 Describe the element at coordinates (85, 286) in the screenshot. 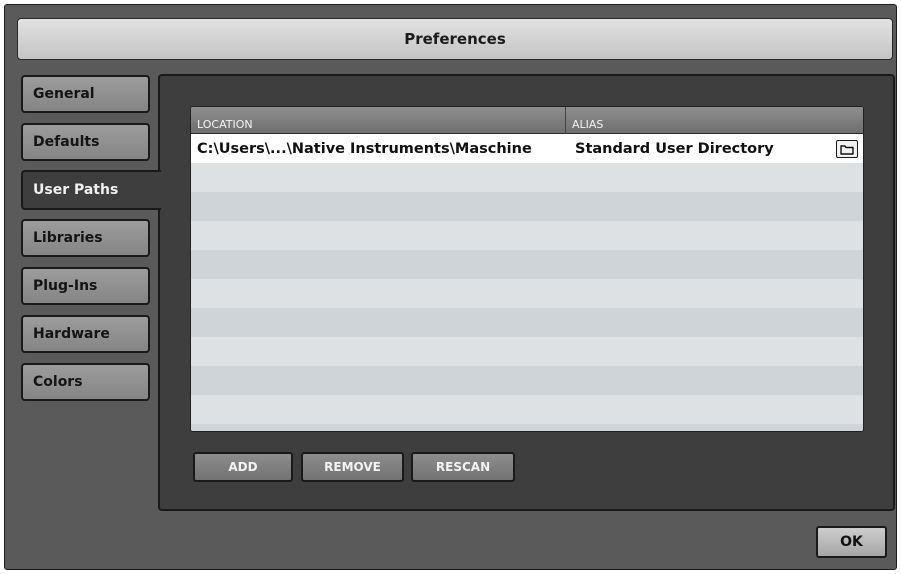

I see `tab-plug-ins: Plug-Ins` at that location.